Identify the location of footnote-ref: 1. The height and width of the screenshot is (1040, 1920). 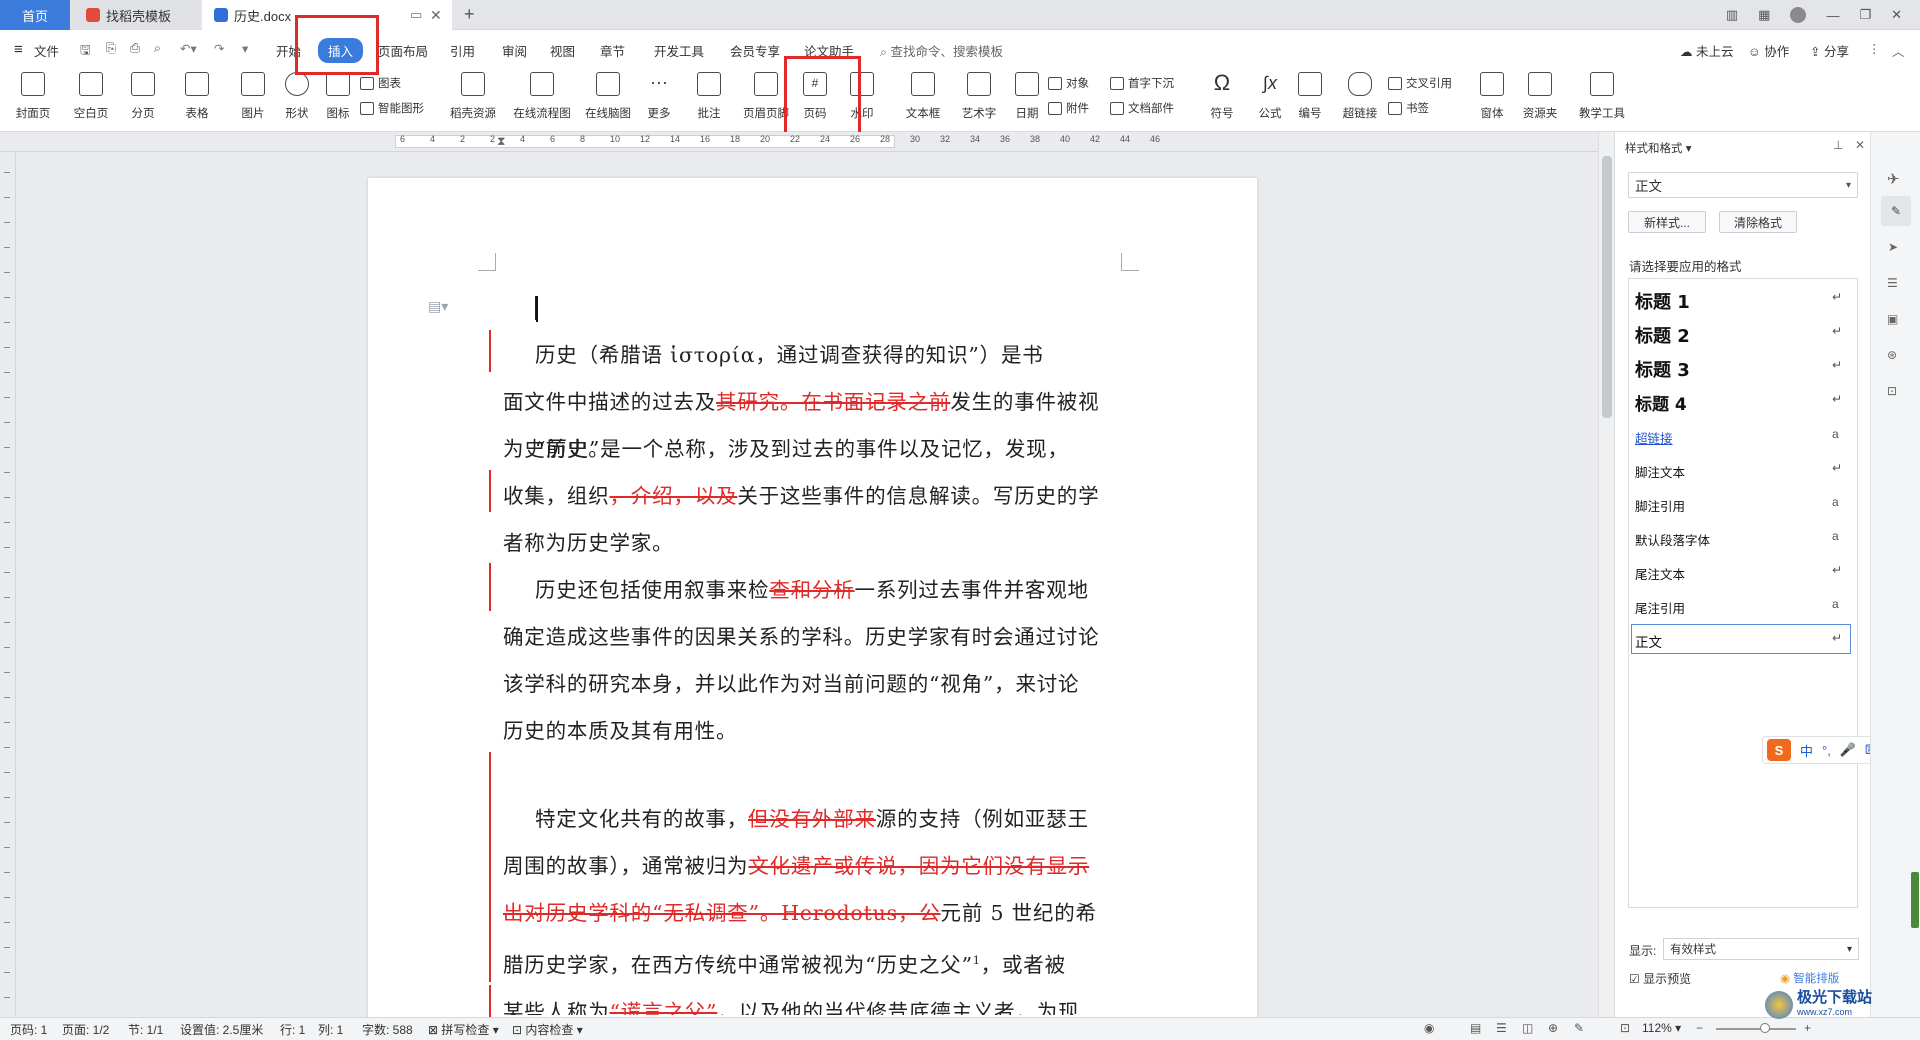
(977, 960).